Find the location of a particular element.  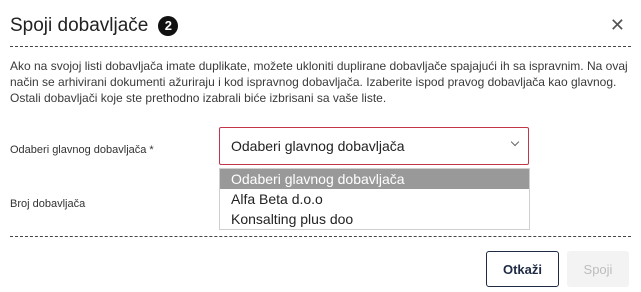

dropdown-option-placeholder: Odaberi glavnog dobavljača is located at coordinates (374, 179).